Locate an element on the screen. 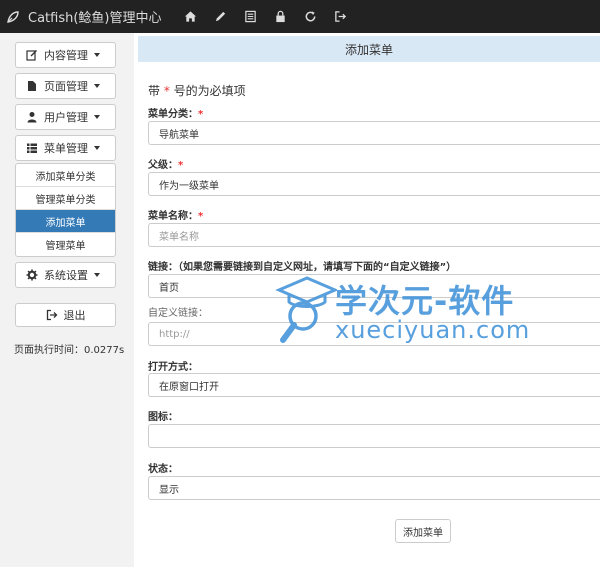 The height and width of the screenshot is (567, 600). sidebar-item-content: 内容管理 is located at coordinates (65, 55).